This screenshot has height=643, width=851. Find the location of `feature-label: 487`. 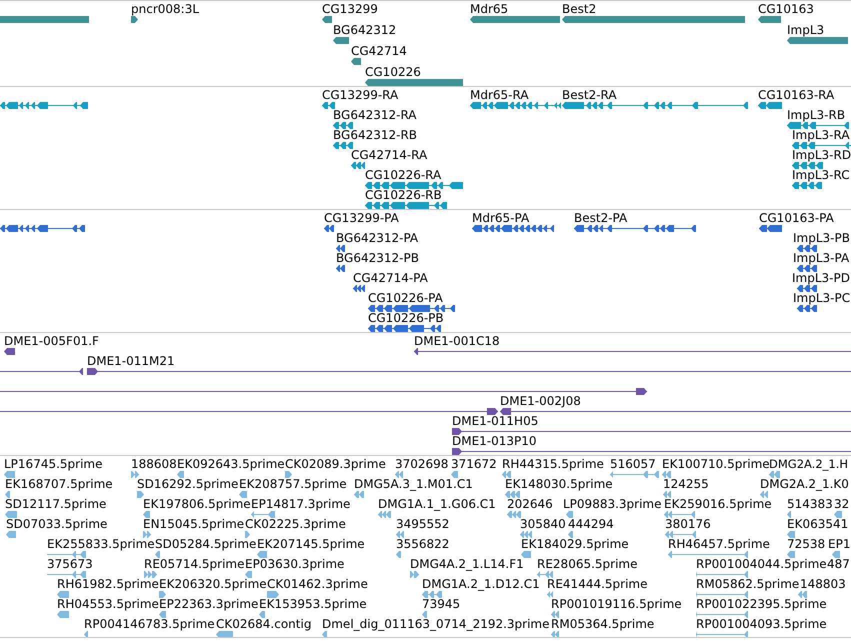

feature-label: 487 is located at coordinates (838, 564).